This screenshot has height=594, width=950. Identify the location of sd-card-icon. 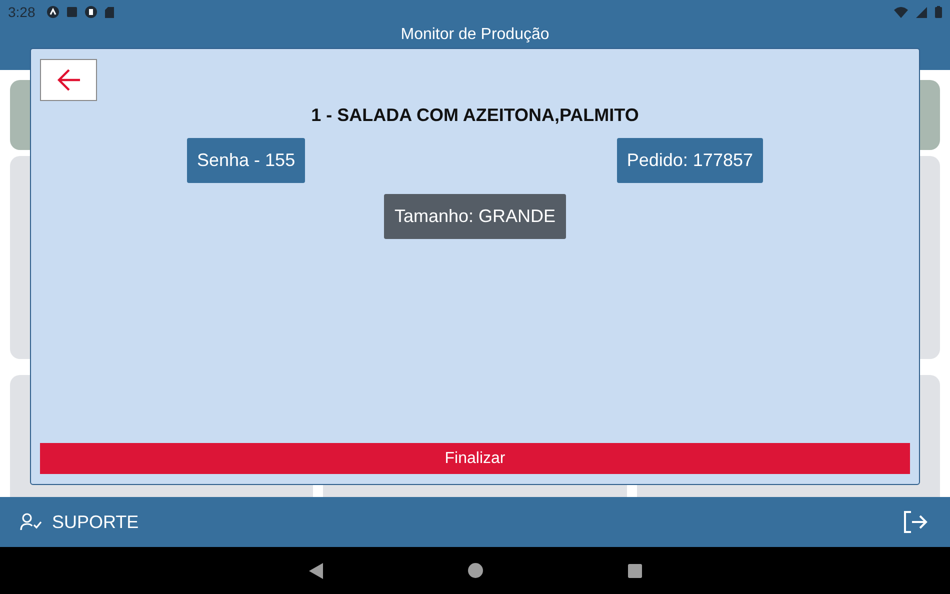
(109, 12).